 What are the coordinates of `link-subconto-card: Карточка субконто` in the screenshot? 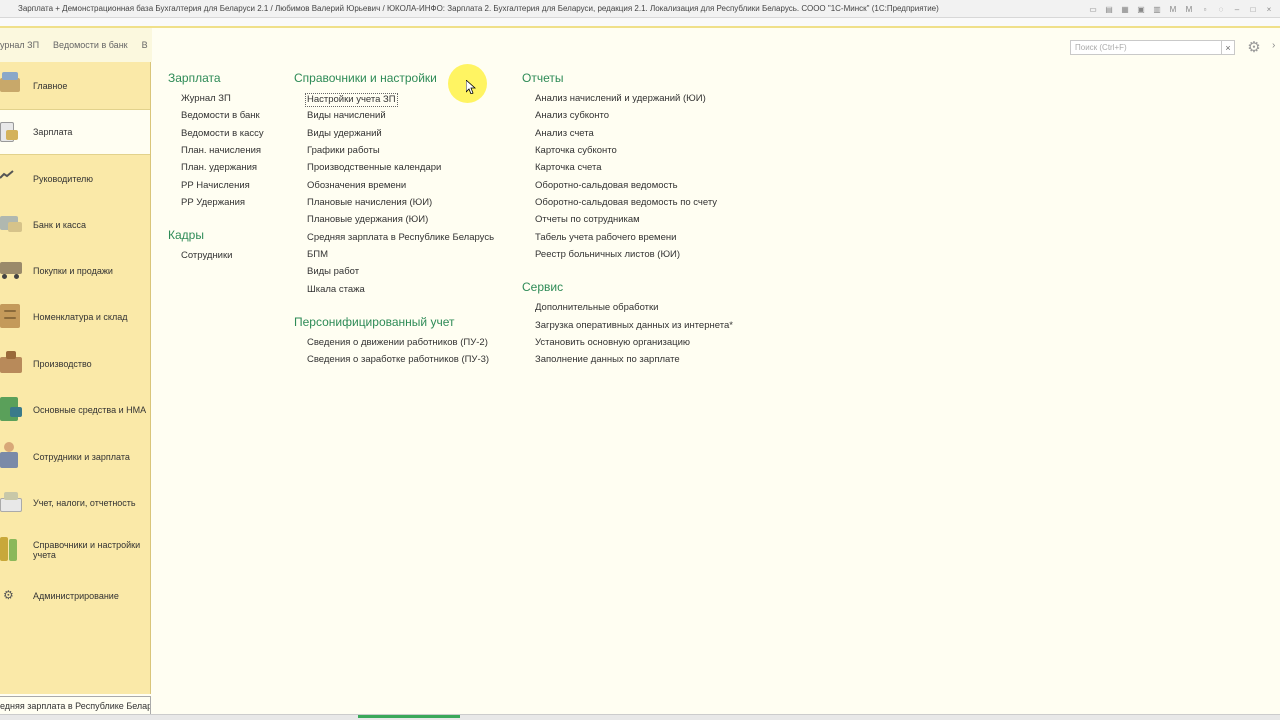 It's located at (576, 151).